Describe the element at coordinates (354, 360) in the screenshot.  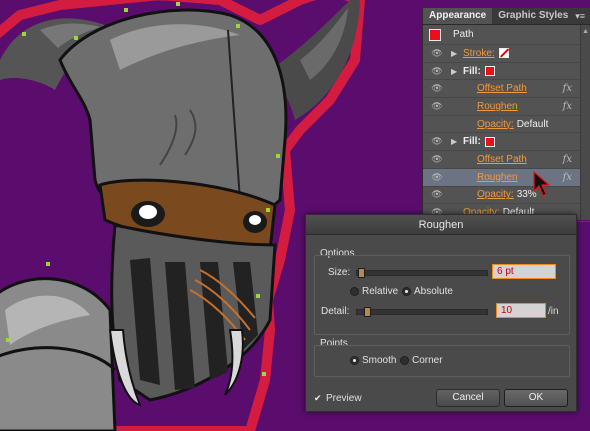
I see `smooth-radio` at that location.